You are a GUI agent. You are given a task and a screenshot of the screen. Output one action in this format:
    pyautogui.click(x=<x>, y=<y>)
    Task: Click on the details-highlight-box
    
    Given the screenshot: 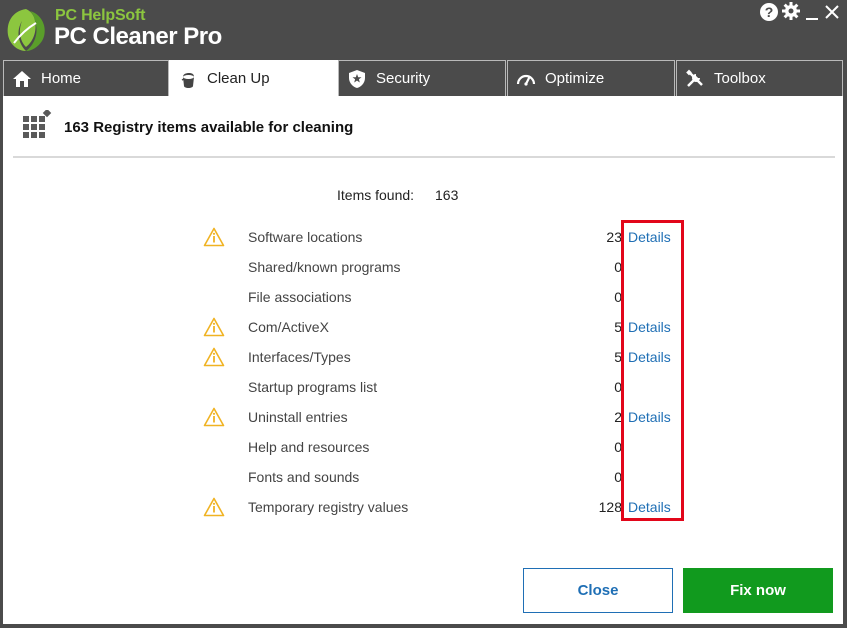 What is the action you would take?
    pyautogui.click(x=652, y=370)
    